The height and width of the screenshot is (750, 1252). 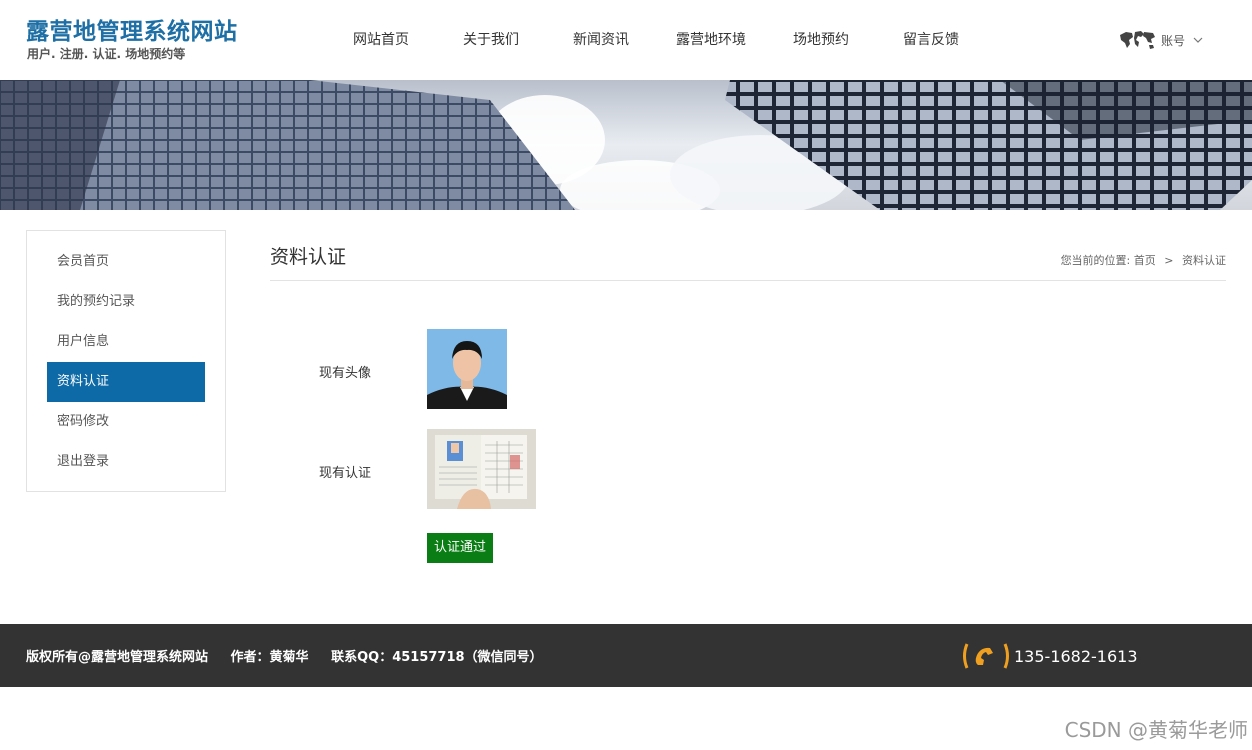 I want to click on cert-label: 现有认证, so click(x=345, y=473).